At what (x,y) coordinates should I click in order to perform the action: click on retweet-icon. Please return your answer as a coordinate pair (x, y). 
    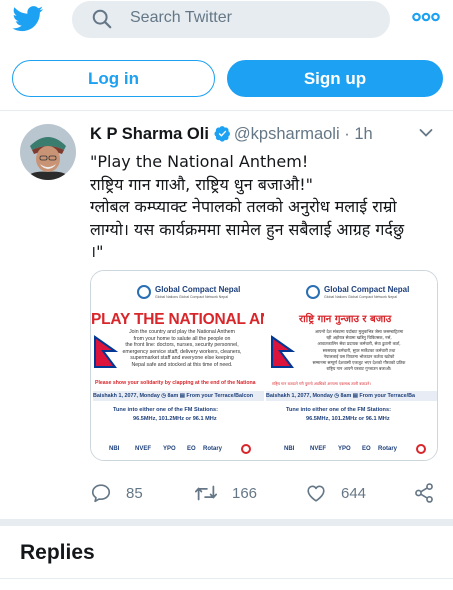
    Looking at the image, I should click on (206, 493).